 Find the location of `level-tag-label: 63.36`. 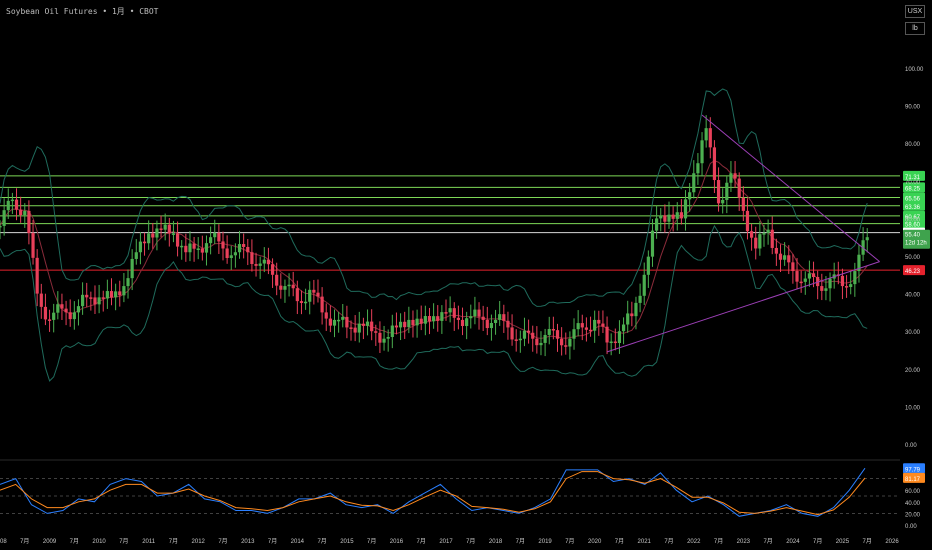

level-tag-label: 63.36 is located at coordinates (913, 208).